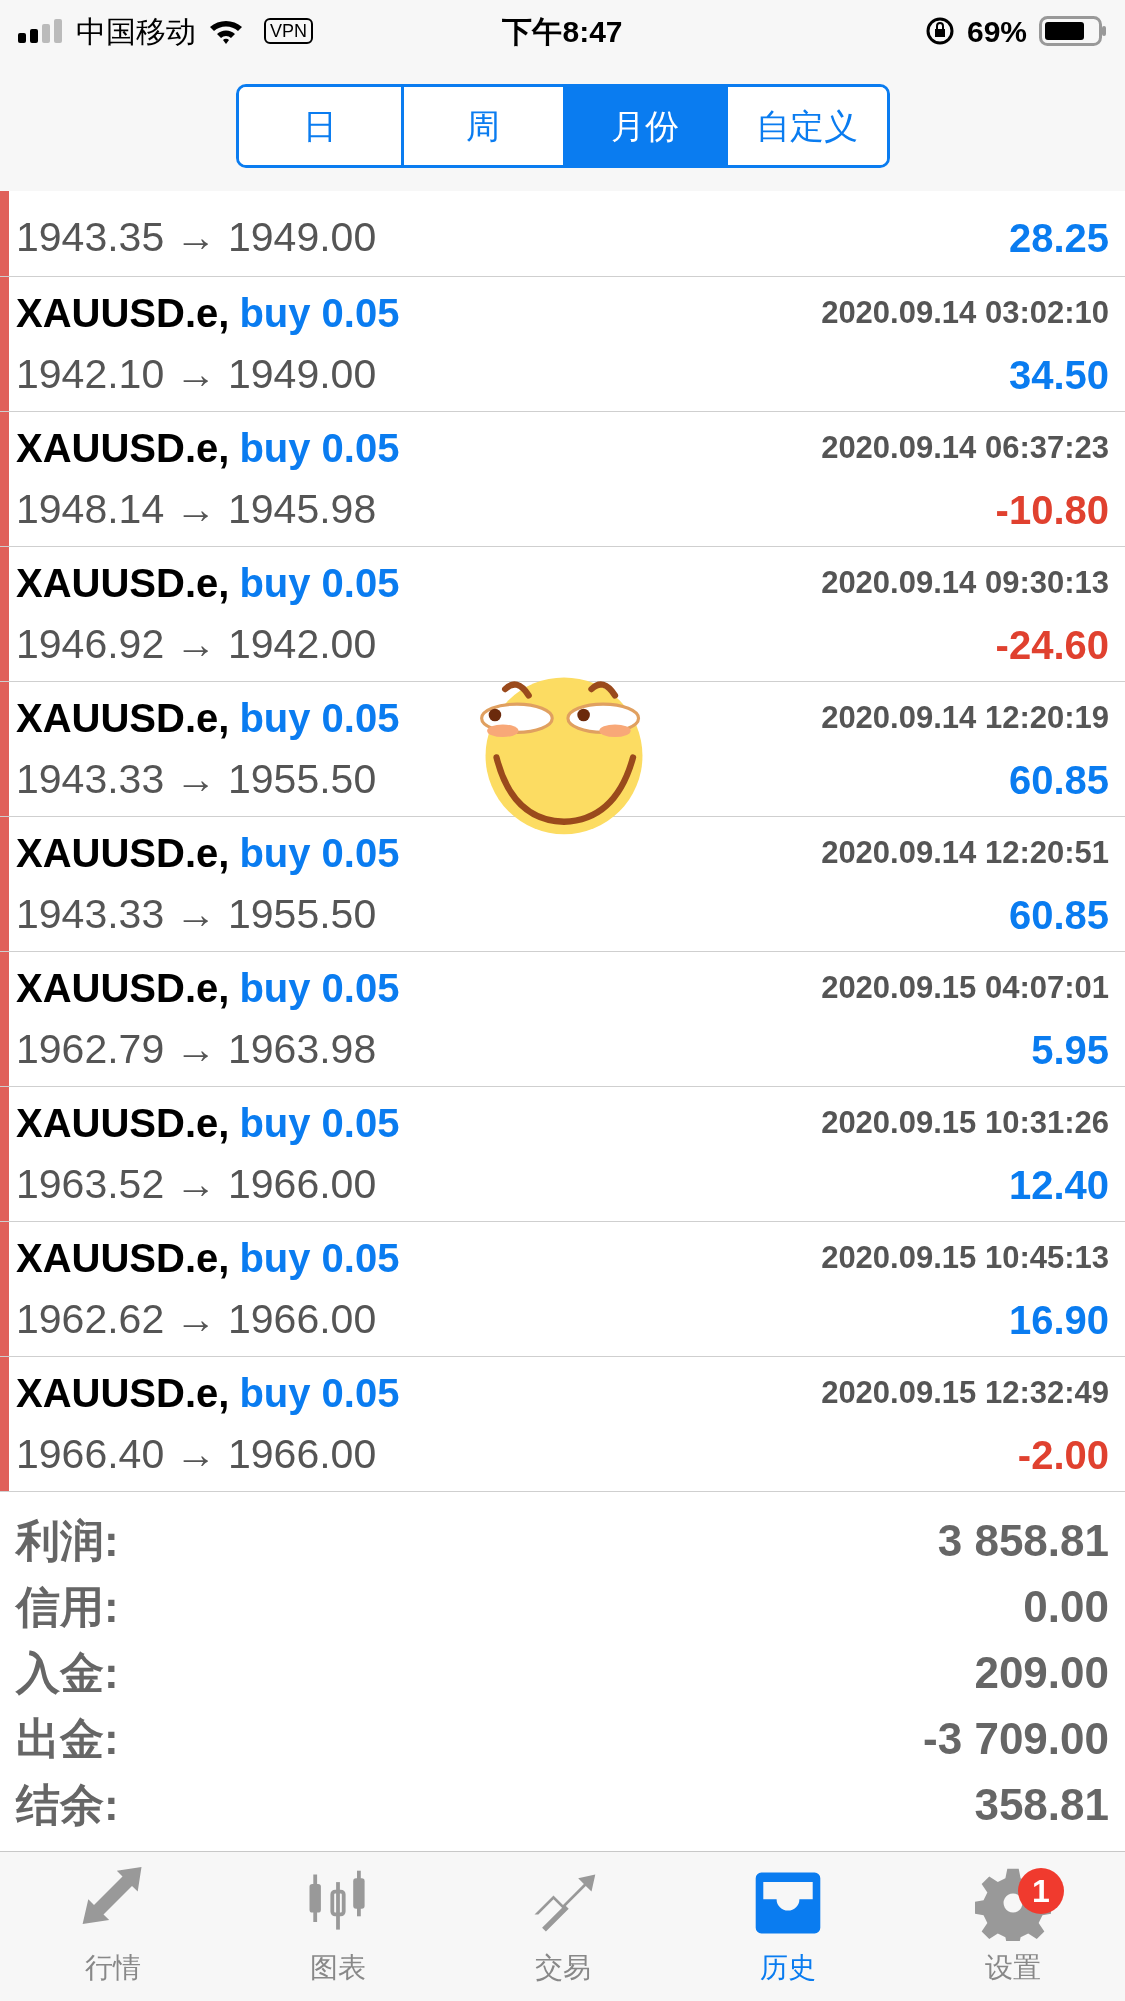 The width and height of the screenshot is (1125, 2001). I want to click on profit-value: 28.25, so click(1058, 238).